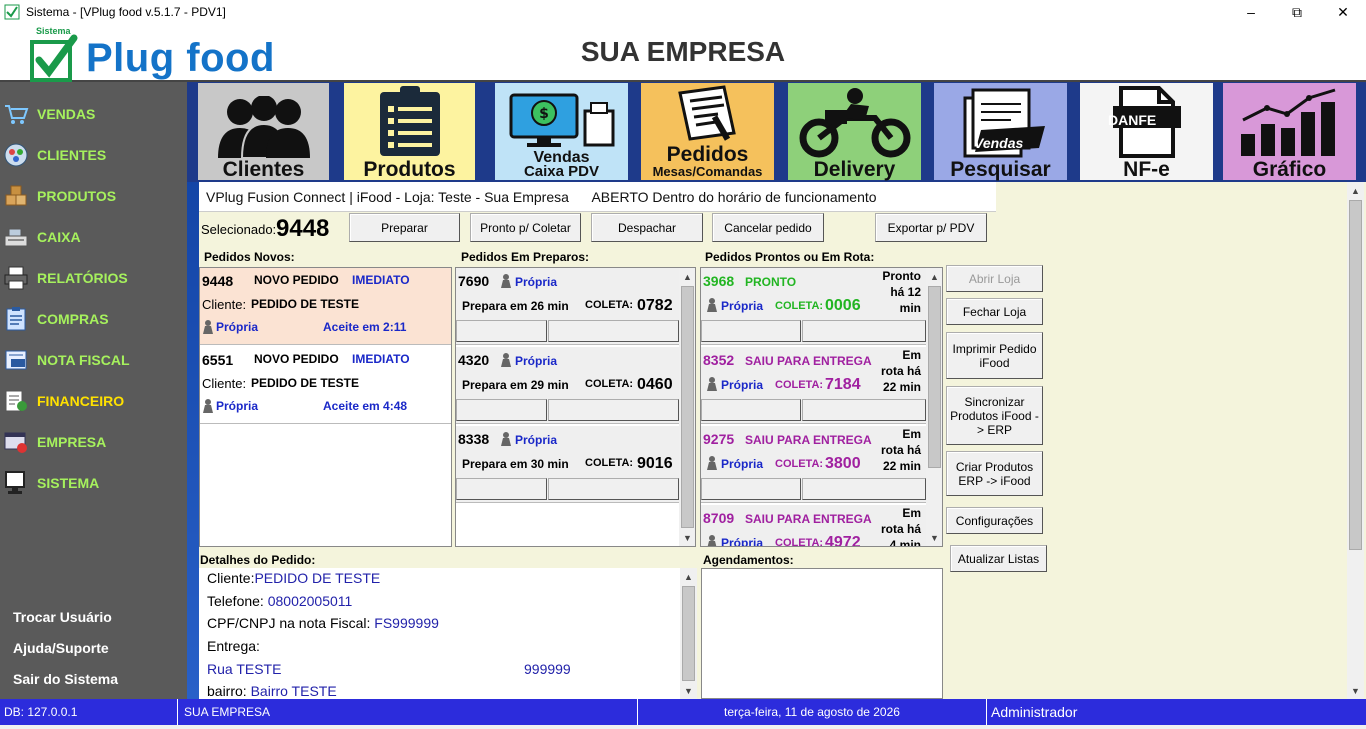 The height and width of the screenshot is (729, 1366). What do you see at coordinates (994, 520) in the screenshot?
I see `configuracoes-button: Configurações` at bounding box center [994, 520].